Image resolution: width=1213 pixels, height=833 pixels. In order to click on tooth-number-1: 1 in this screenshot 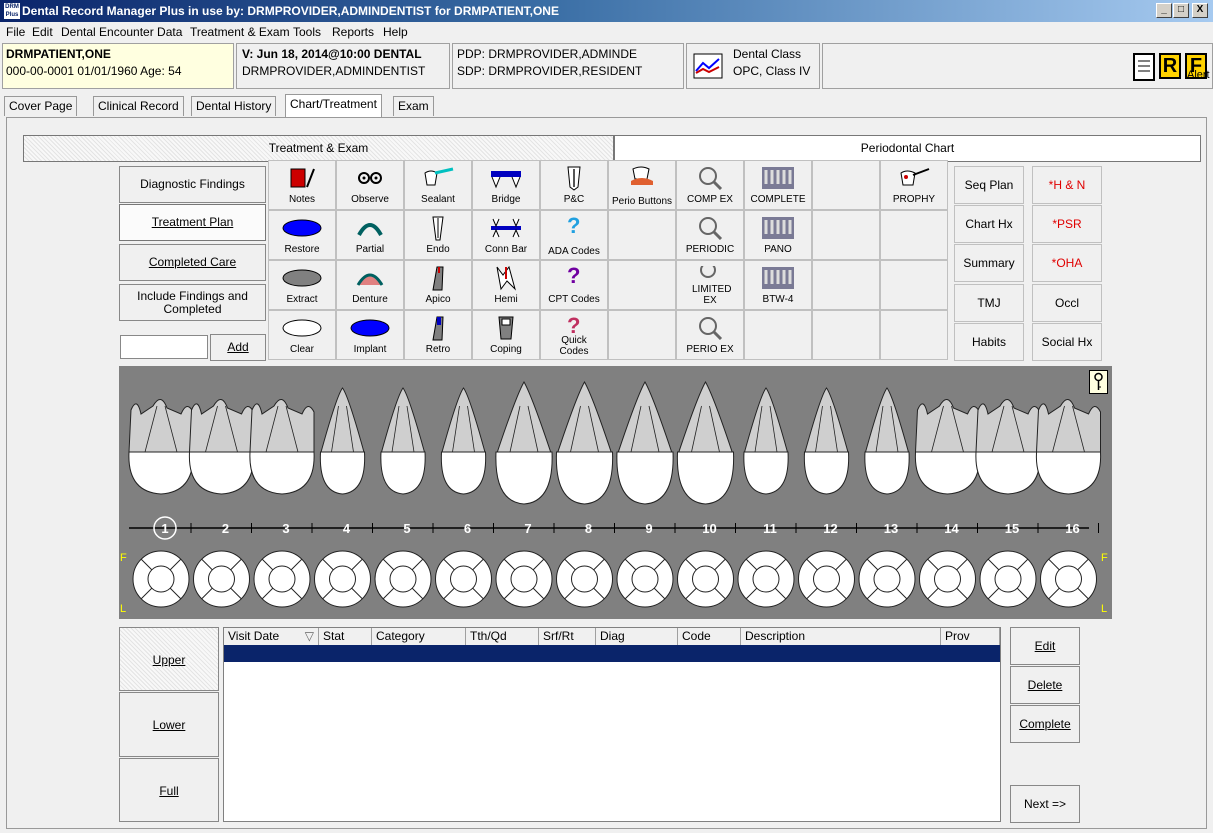, I will do `click(164, 528)`.